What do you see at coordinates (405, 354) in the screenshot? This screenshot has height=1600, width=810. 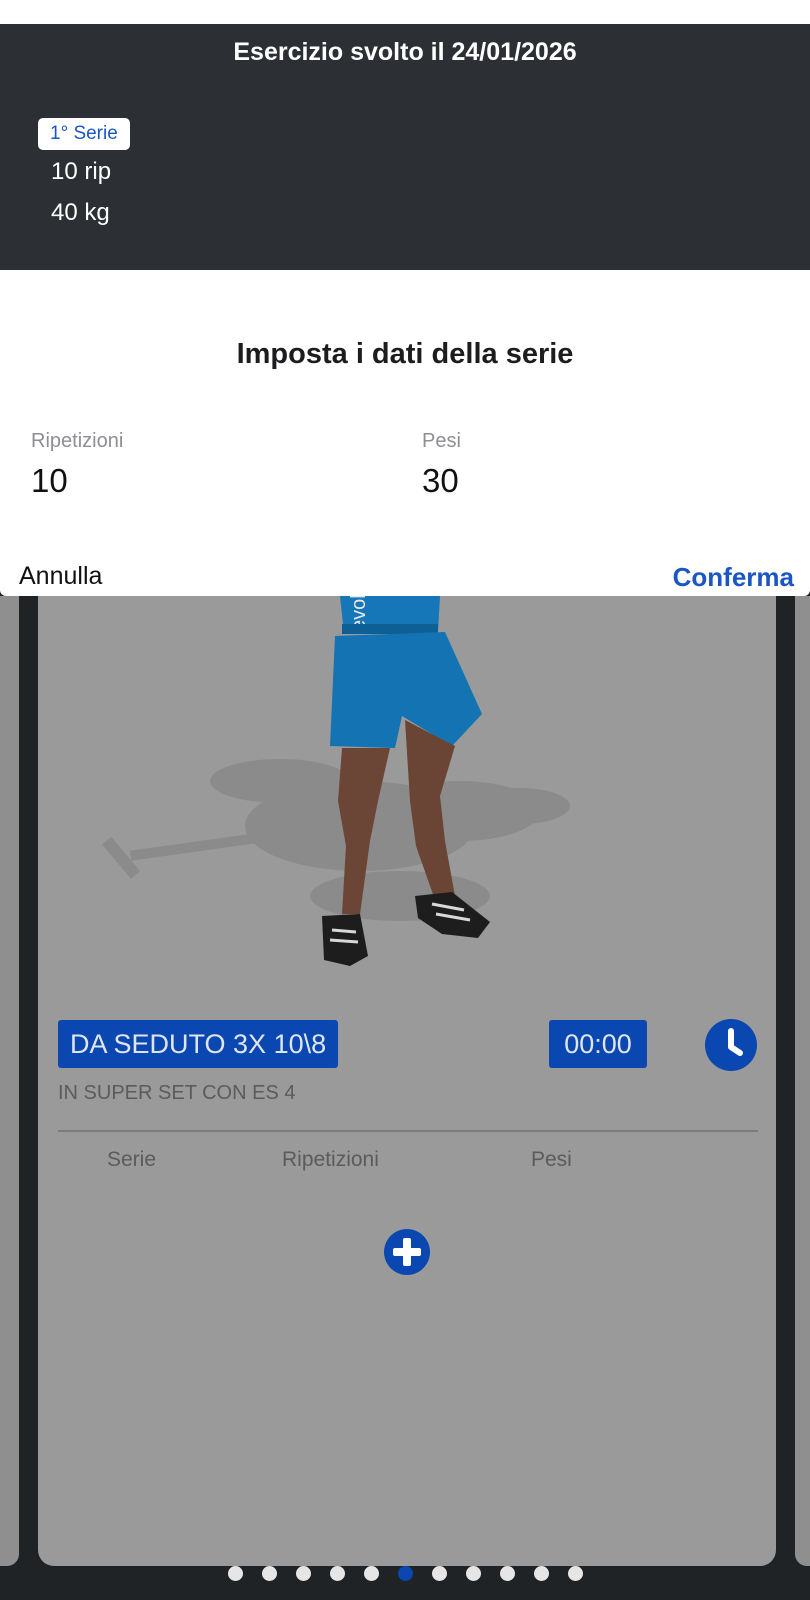 I see `dialog-title: Imposta i dati della serie` at bounding box center [405, 354].